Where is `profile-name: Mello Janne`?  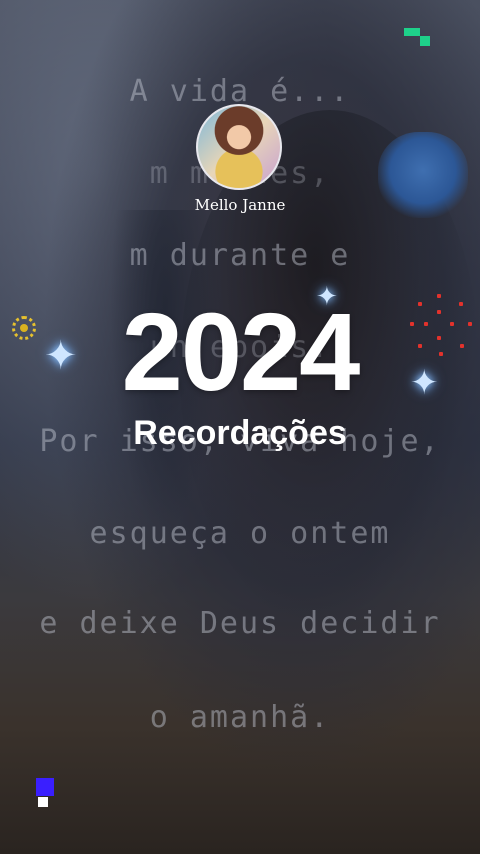 profile-name: Mello Janne is located at coordinates (240, 205).